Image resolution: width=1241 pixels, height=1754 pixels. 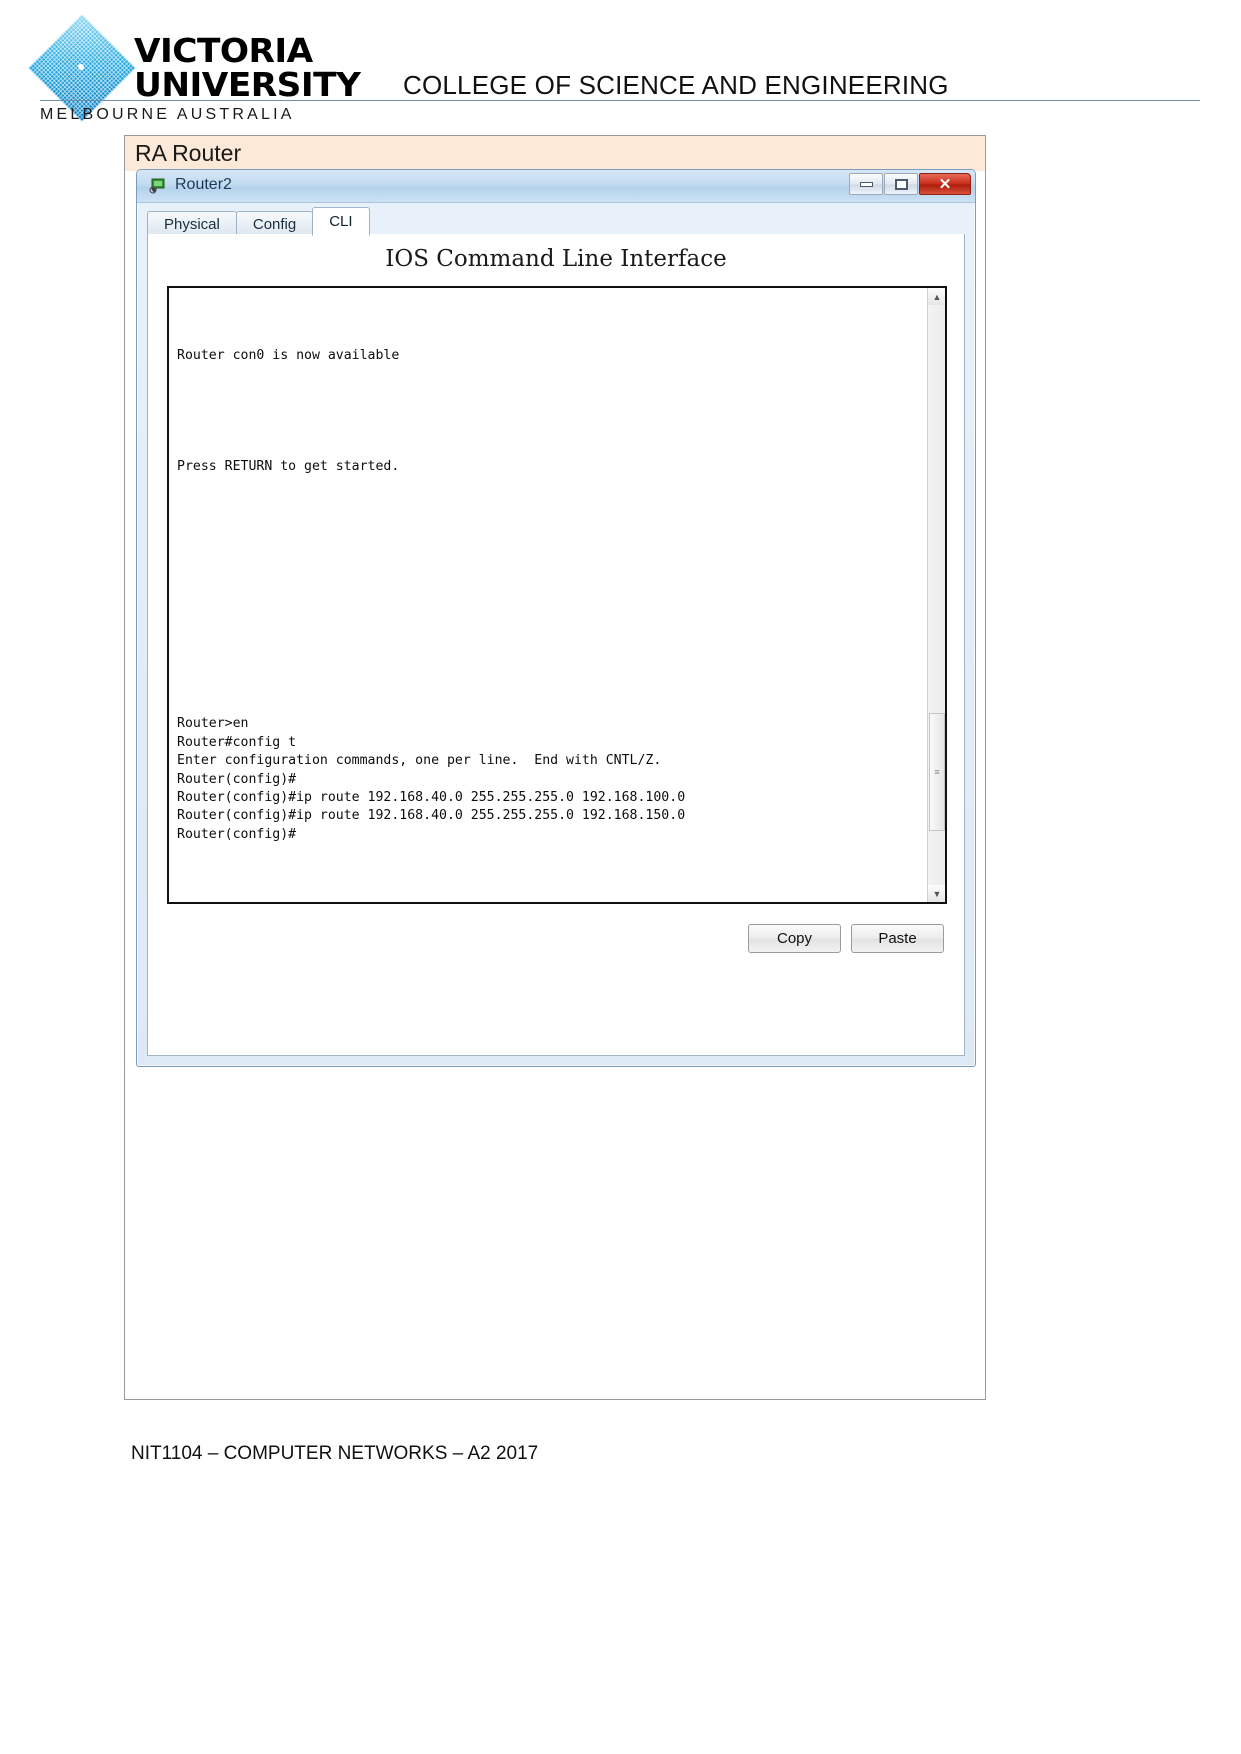 I want to click on cli-scrollbar: ▲ ≡ ▼, so click(x=936, y=595).